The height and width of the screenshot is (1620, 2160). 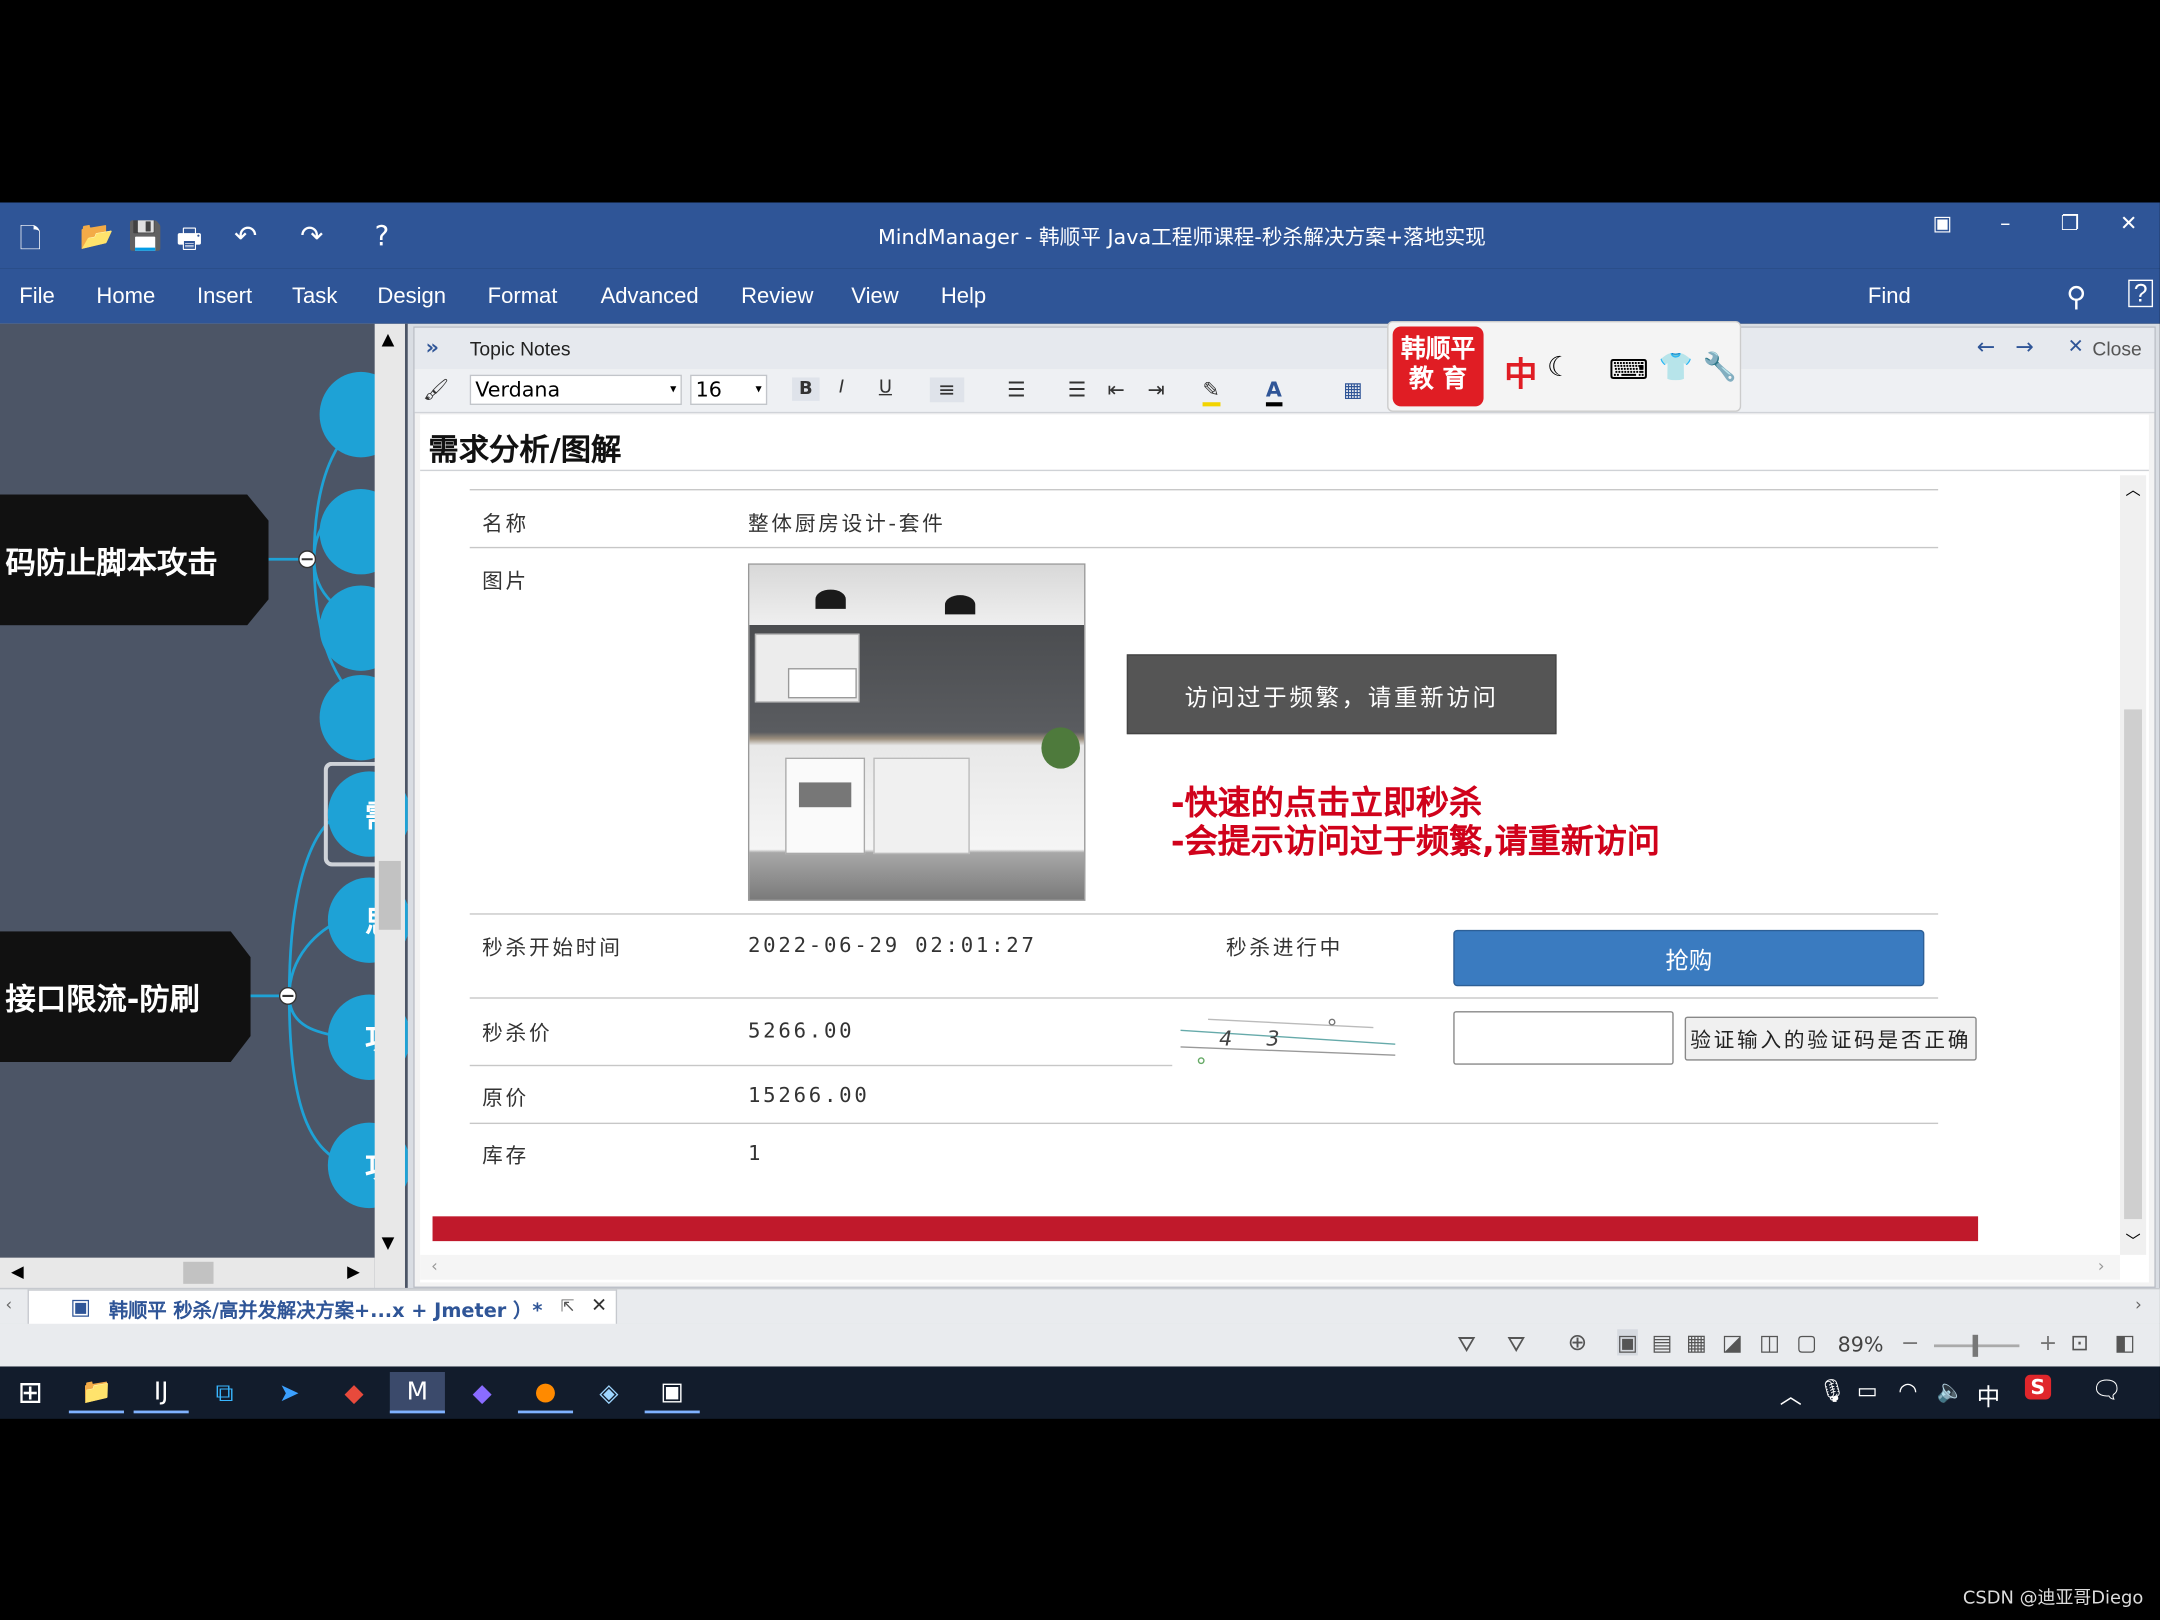 What do you see at coordinates (125, 997) in the screenshot?
I see `map-node-rate-limit: 接口限流-防刷` at bounding box center [125, 997].